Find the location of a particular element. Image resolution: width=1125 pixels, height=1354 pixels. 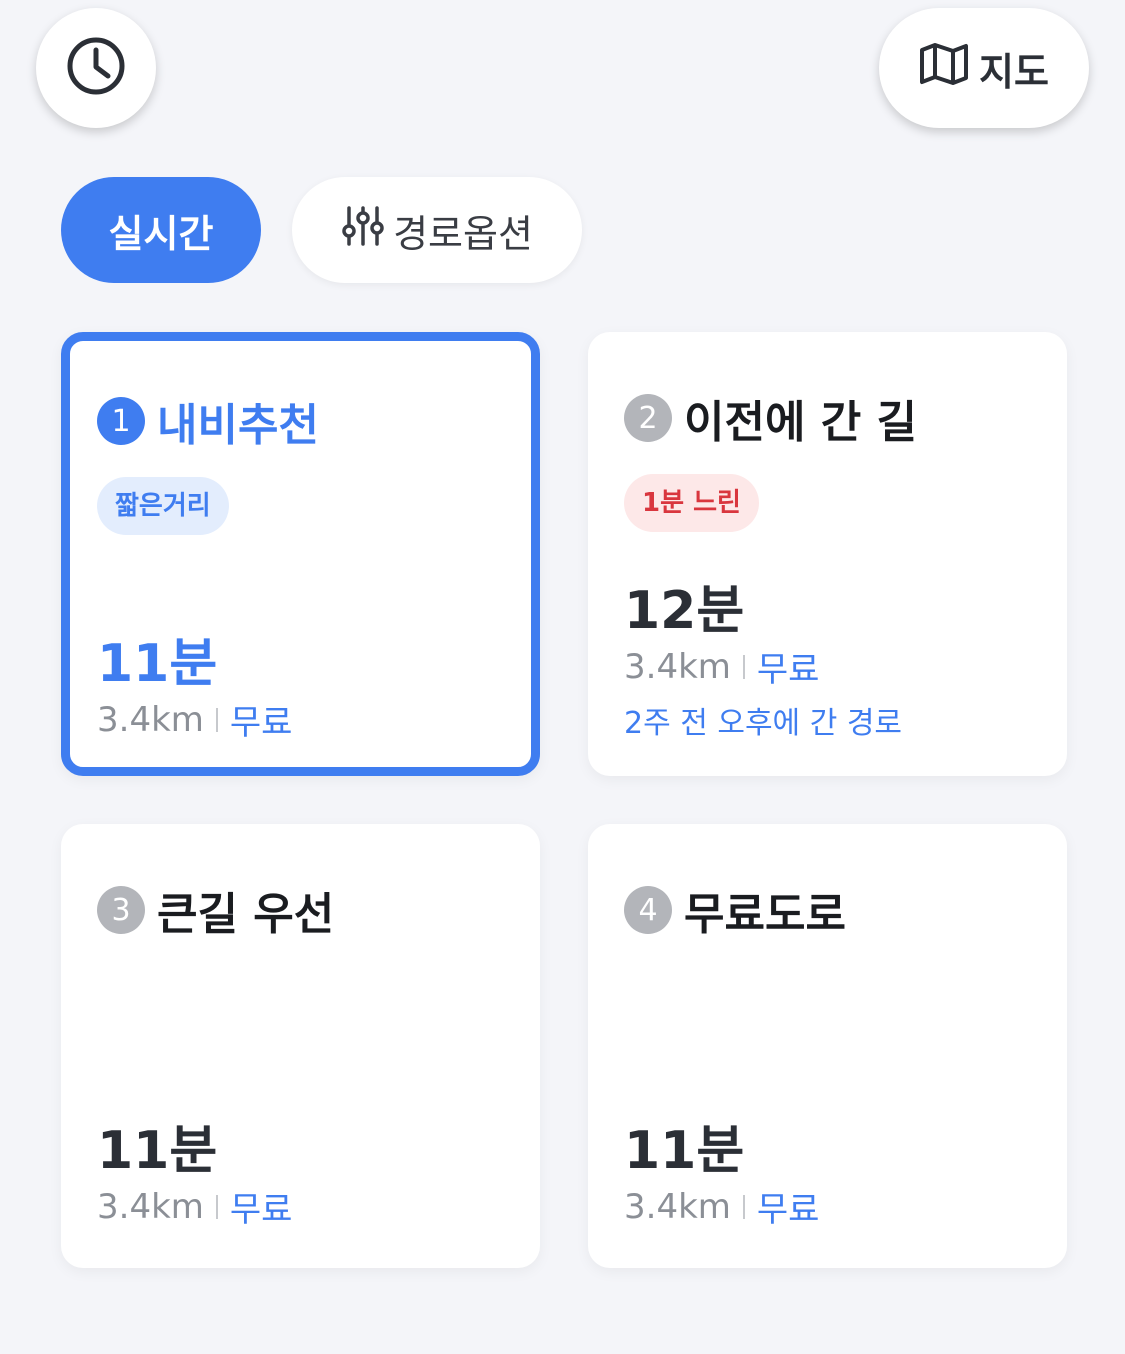

map-button: 지도 is located at coordinates (984, 68).